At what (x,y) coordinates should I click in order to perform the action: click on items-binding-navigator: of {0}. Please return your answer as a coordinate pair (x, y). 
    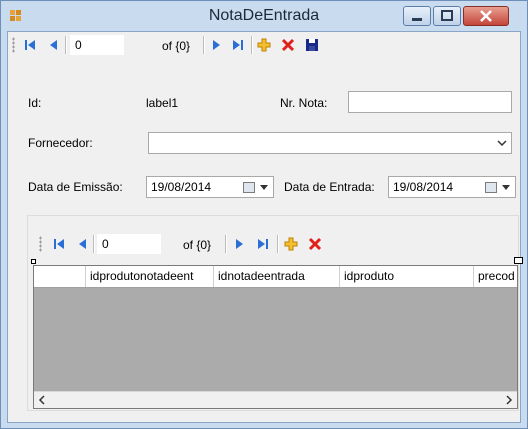
    Looking at the image, I should click on (275, 244).